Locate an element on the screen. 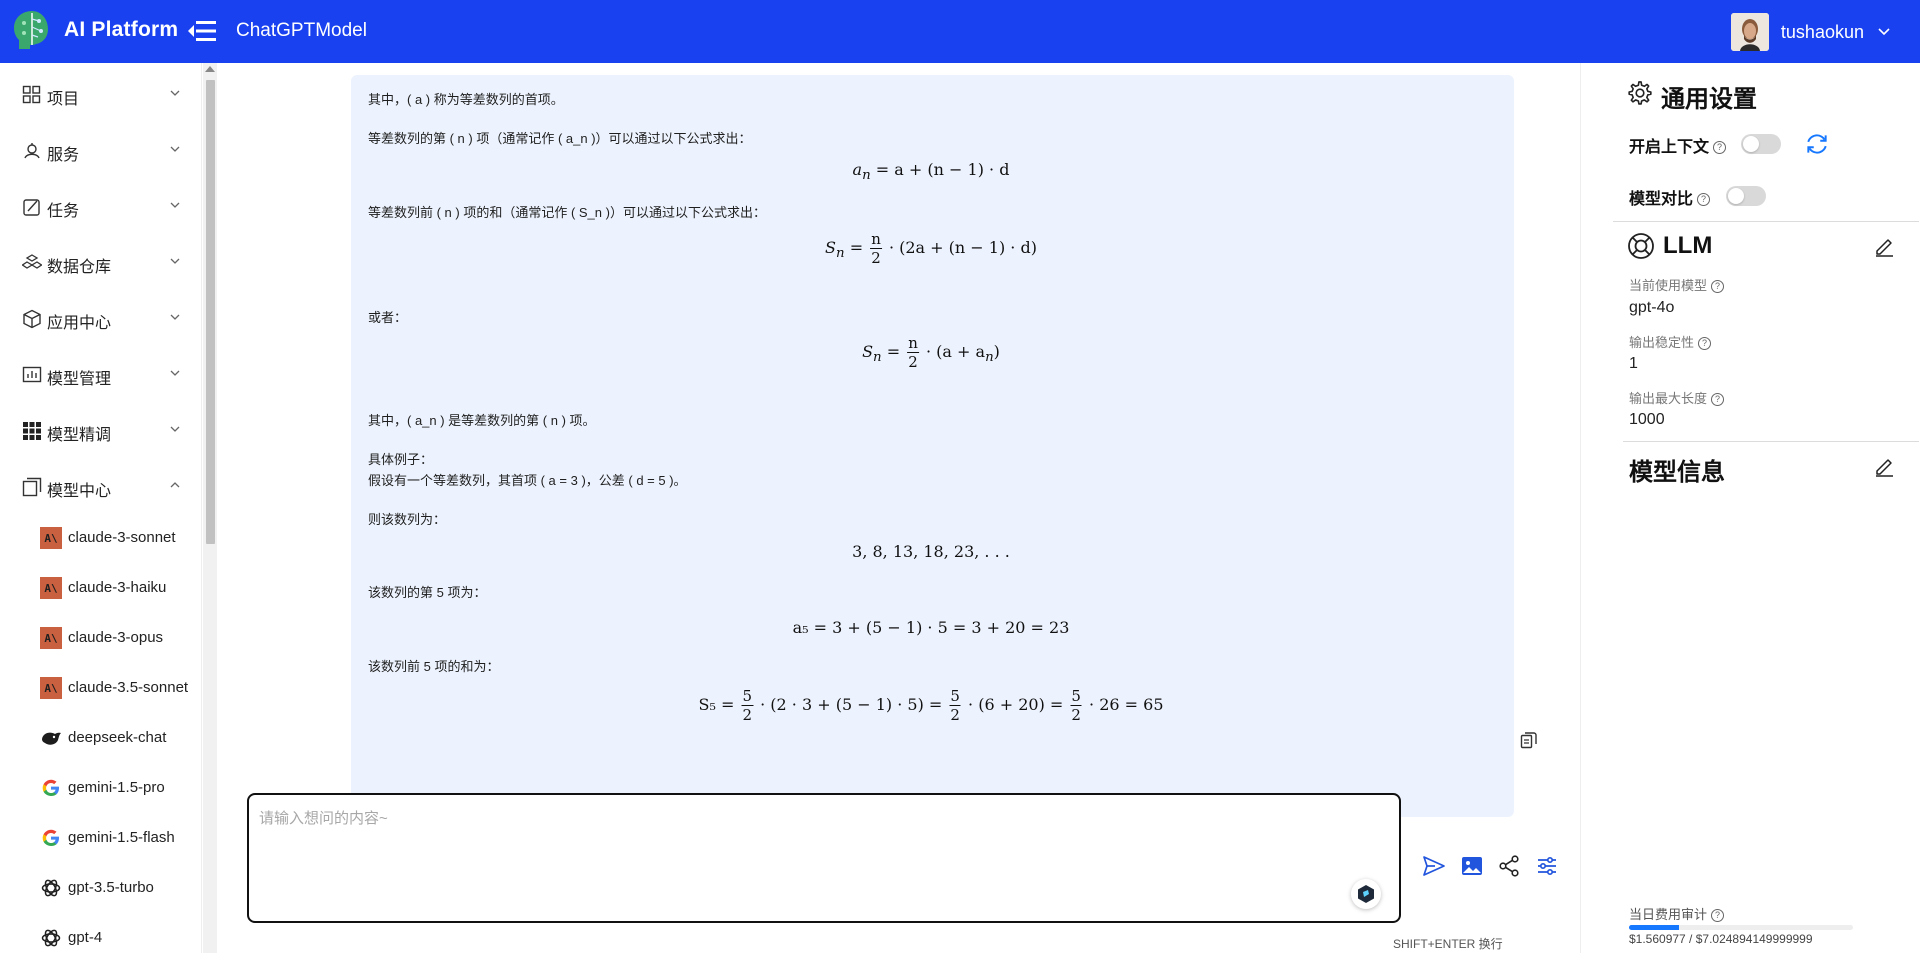 Image resolution: width=1920 pixels, height=953 pixels. sidebar-model-deepseek-chat: deepseek-chat is located at coordinates (95, 737).